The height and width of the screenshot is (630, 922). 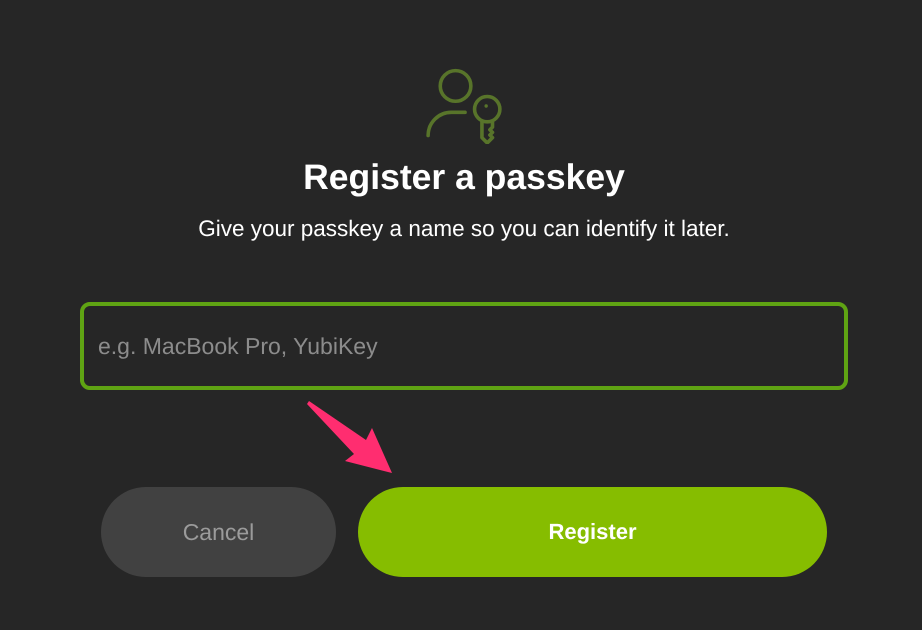 What do you see at coordinates (464, 106) in the screenshot?
I see `user-key-icon` at bounding box center [464, 106].